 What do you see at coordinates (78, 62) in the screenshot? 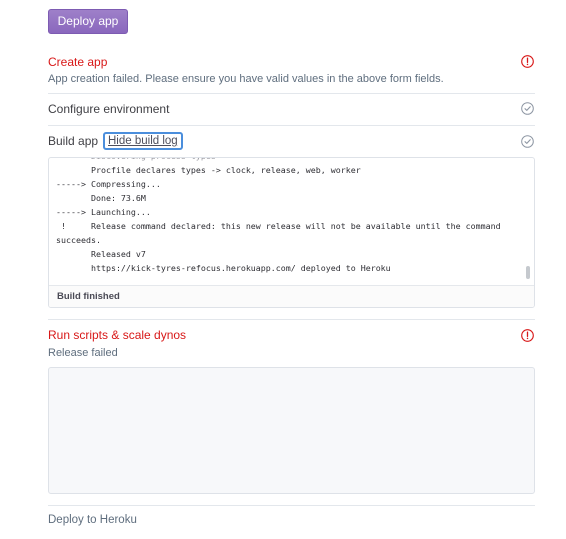
I see `create-app-title: Create app` at bounding box center [78, 62].